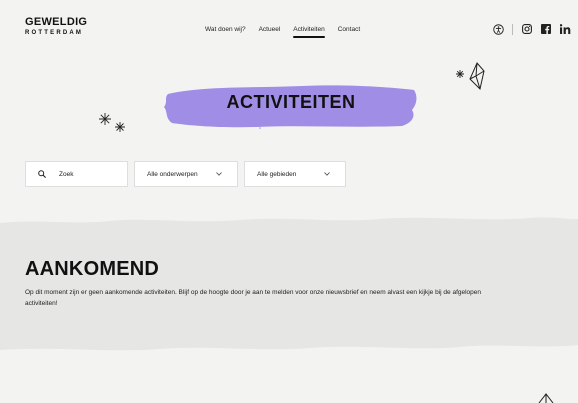 This screenshot has height=403, width=578. What do you see at coordinates (172, 174) in the screenshot?
I see `topic-select-value: Alle onderwerpen` at bounding box center [172, 174].